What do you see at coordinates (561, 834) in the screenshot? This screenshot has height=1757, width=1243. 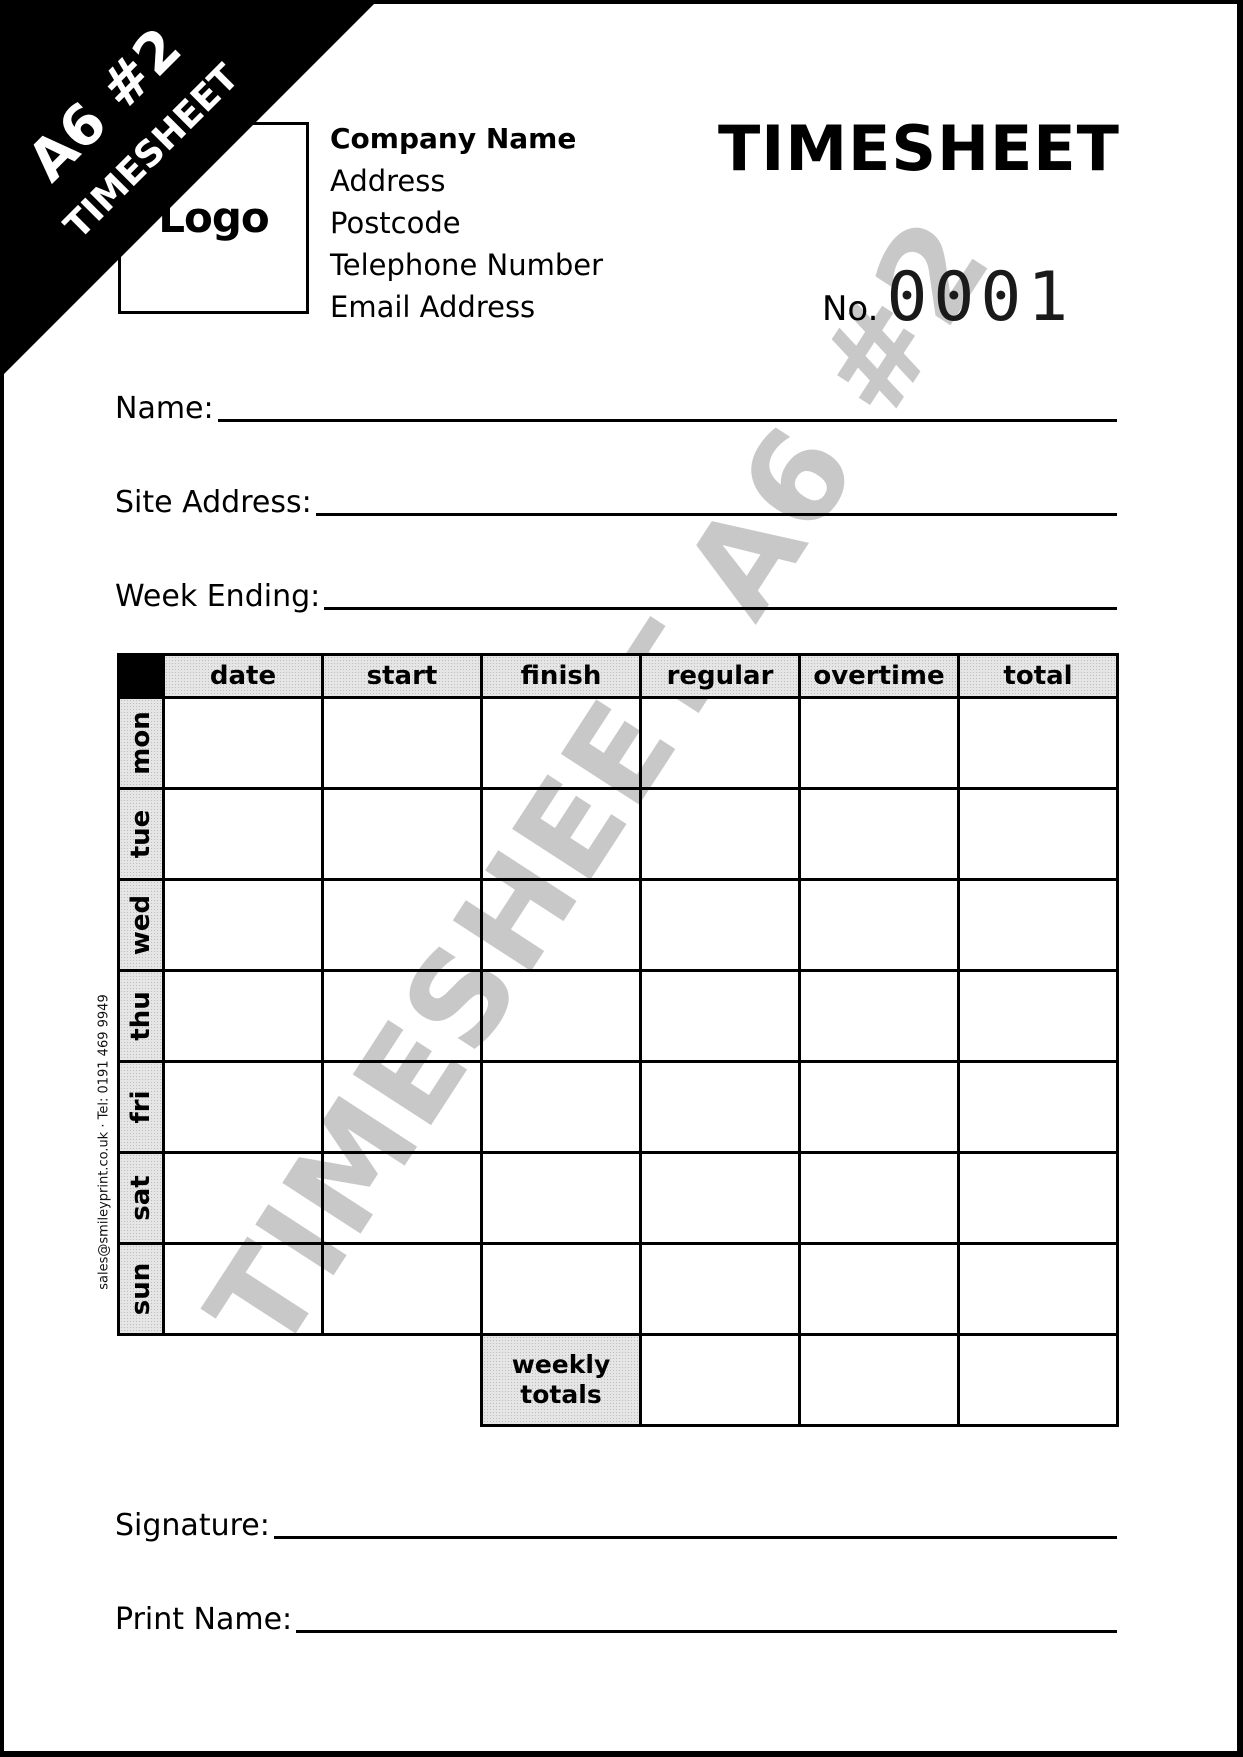 I see `cell-tue-finish` at bounding box center [561, 834].